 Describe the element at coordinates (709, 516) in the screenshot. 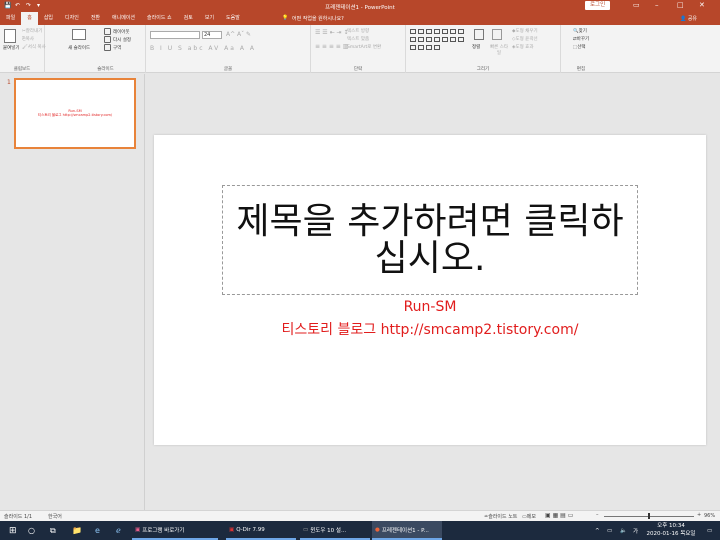

I see `zoom-level: 96%` at that location.